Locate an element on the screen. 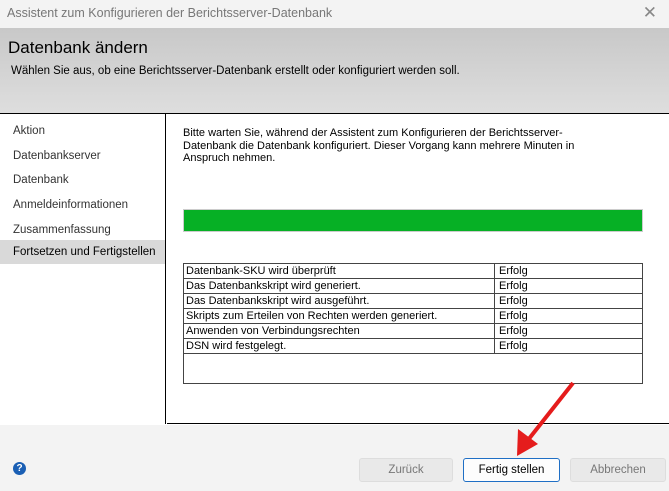 This screenshot has width=669, height=491. step-name: DSN wird festgelegt. is located at coordinates (339, 346).